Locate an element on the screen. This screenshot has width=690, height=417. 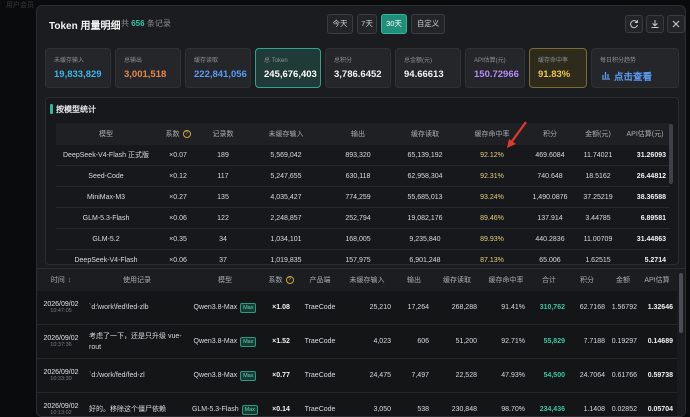
cell-cache-read: 65,139,192 is located at coordinates (425, 155).